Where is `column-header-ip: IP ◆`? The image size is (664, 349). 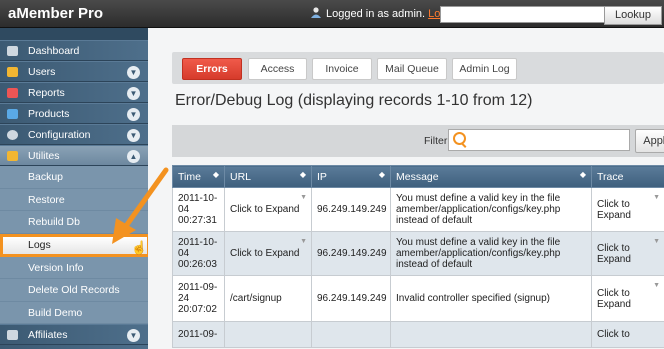 column-header-ip: IP ◆ is located at coordinates (351, 176).